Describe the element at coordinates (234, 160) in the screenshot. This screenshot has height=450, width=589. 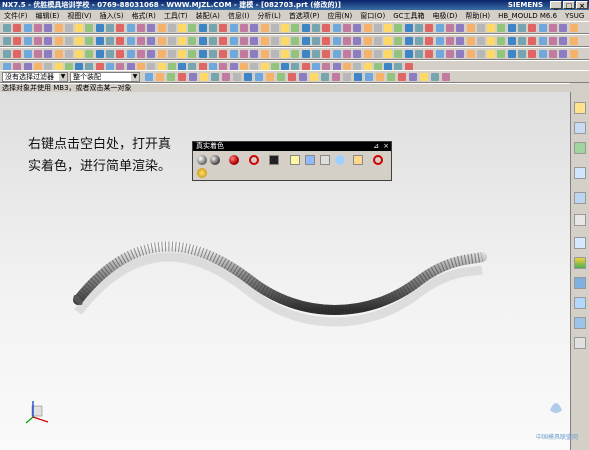
I see `object-material-icon` at that location.